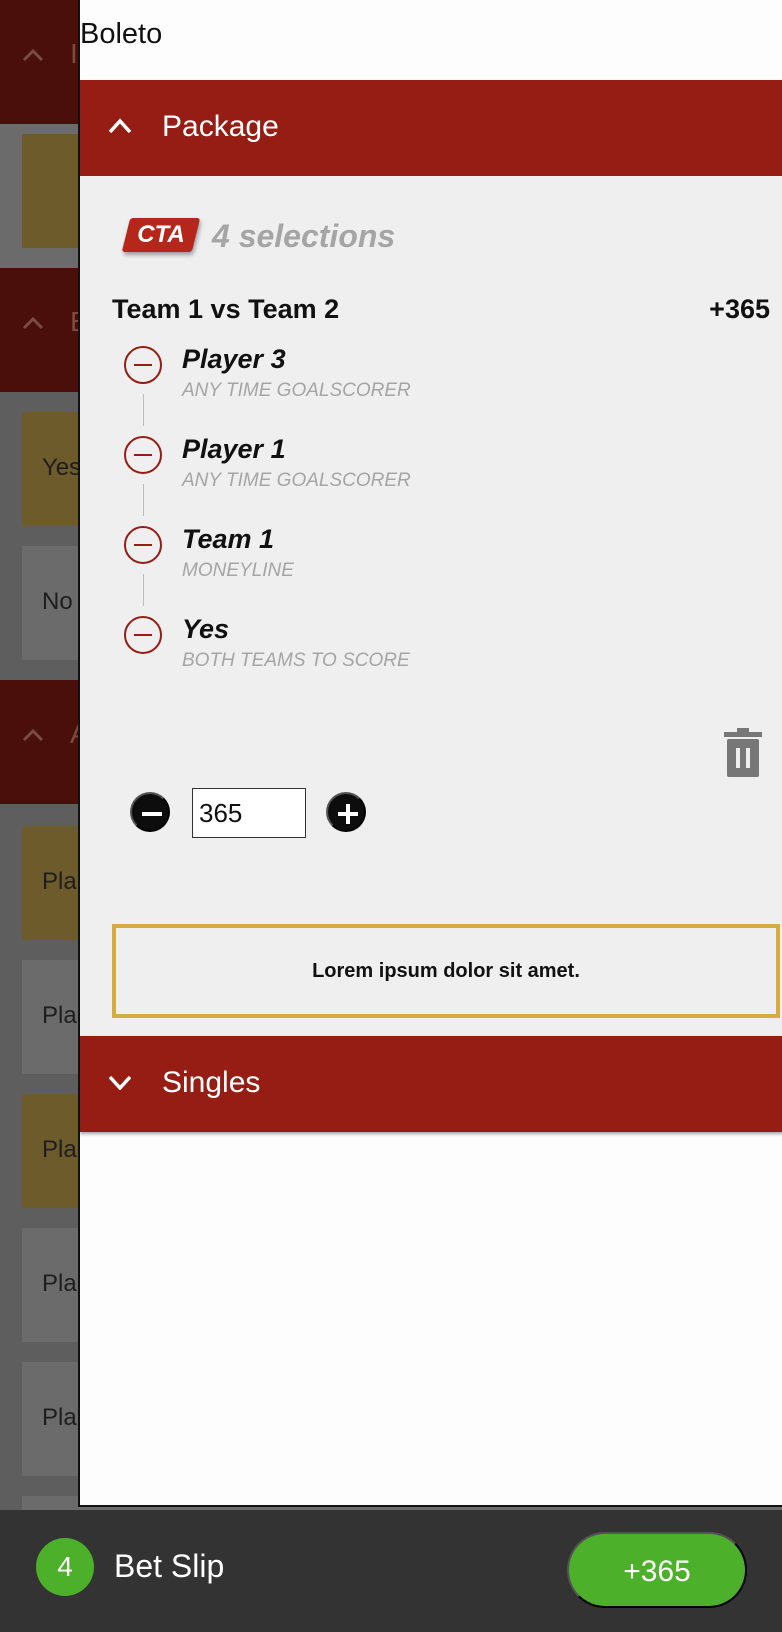  Describe the element at coordinates (739, 309) in the screenshot. I see `match-odds: +365` at that location.